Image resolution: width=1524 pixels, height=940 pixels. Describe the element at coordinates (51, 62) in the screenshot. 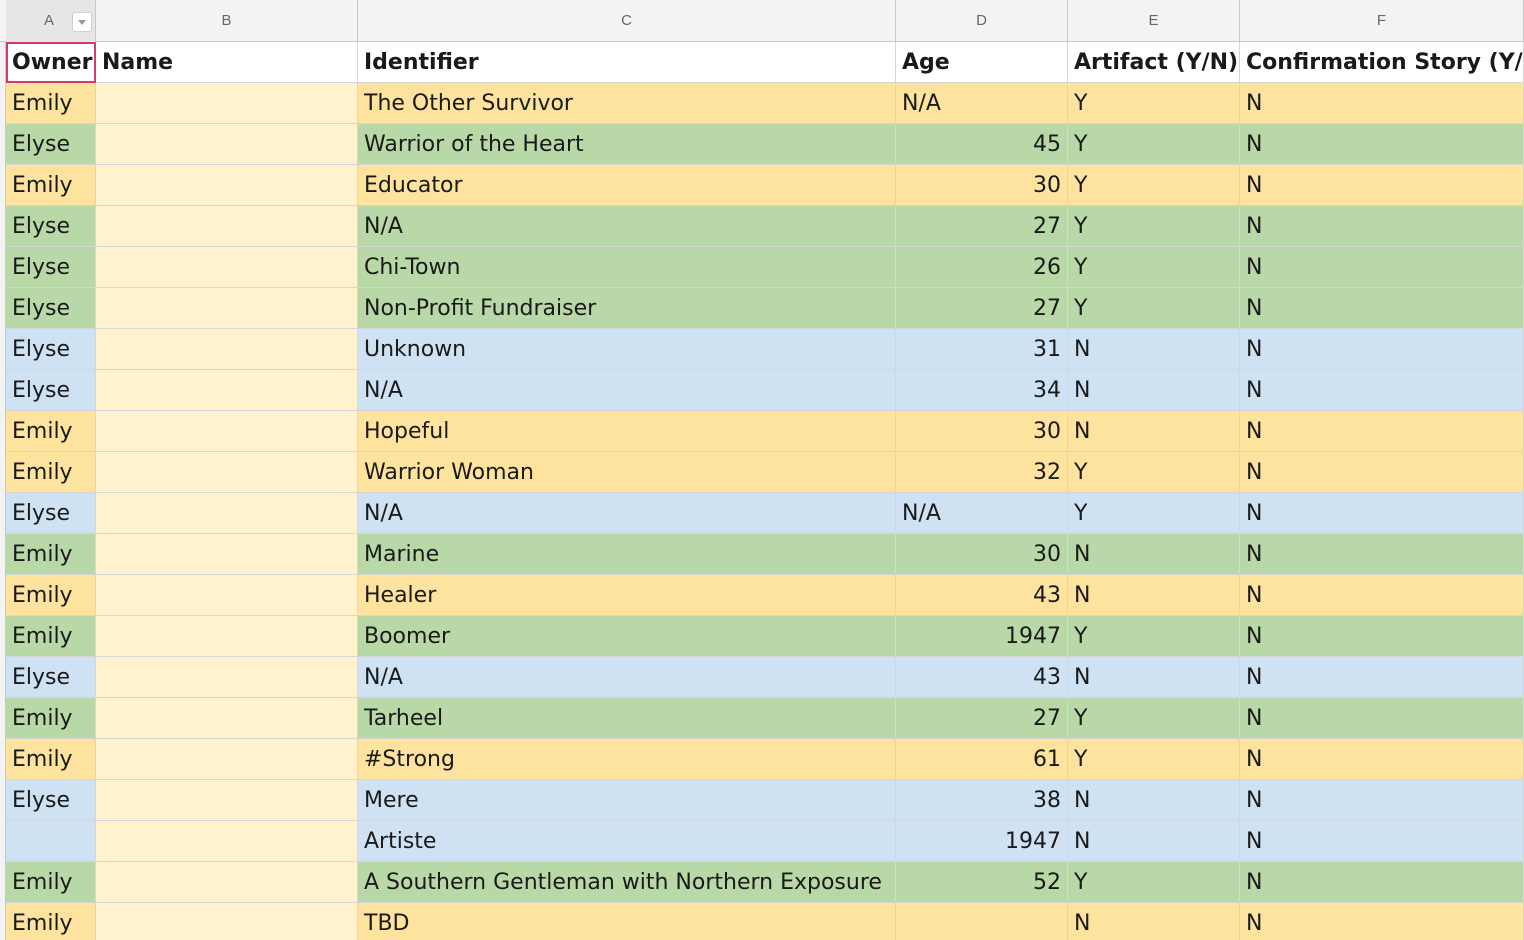

I see `owner-header-cell: Owner` at that location.